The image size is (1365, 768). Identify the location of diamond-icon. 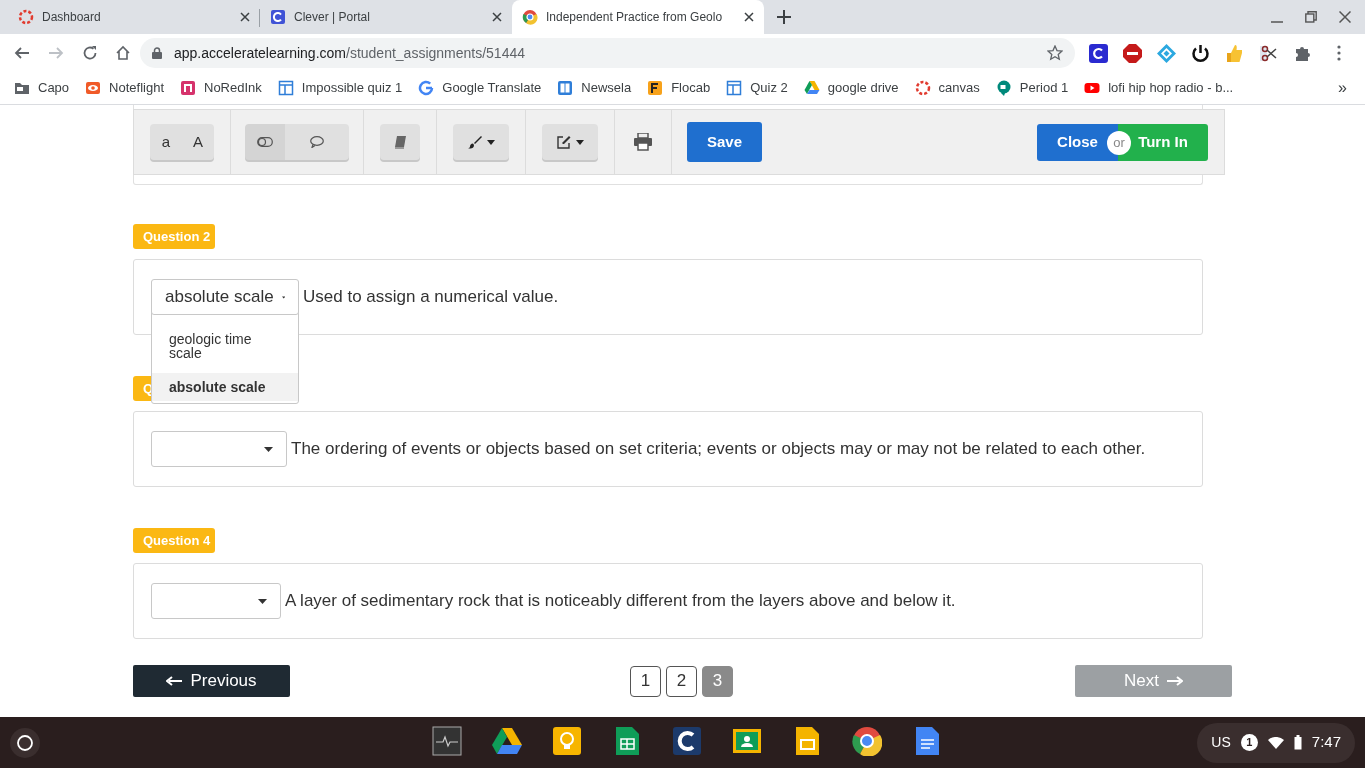
(1166, 53).